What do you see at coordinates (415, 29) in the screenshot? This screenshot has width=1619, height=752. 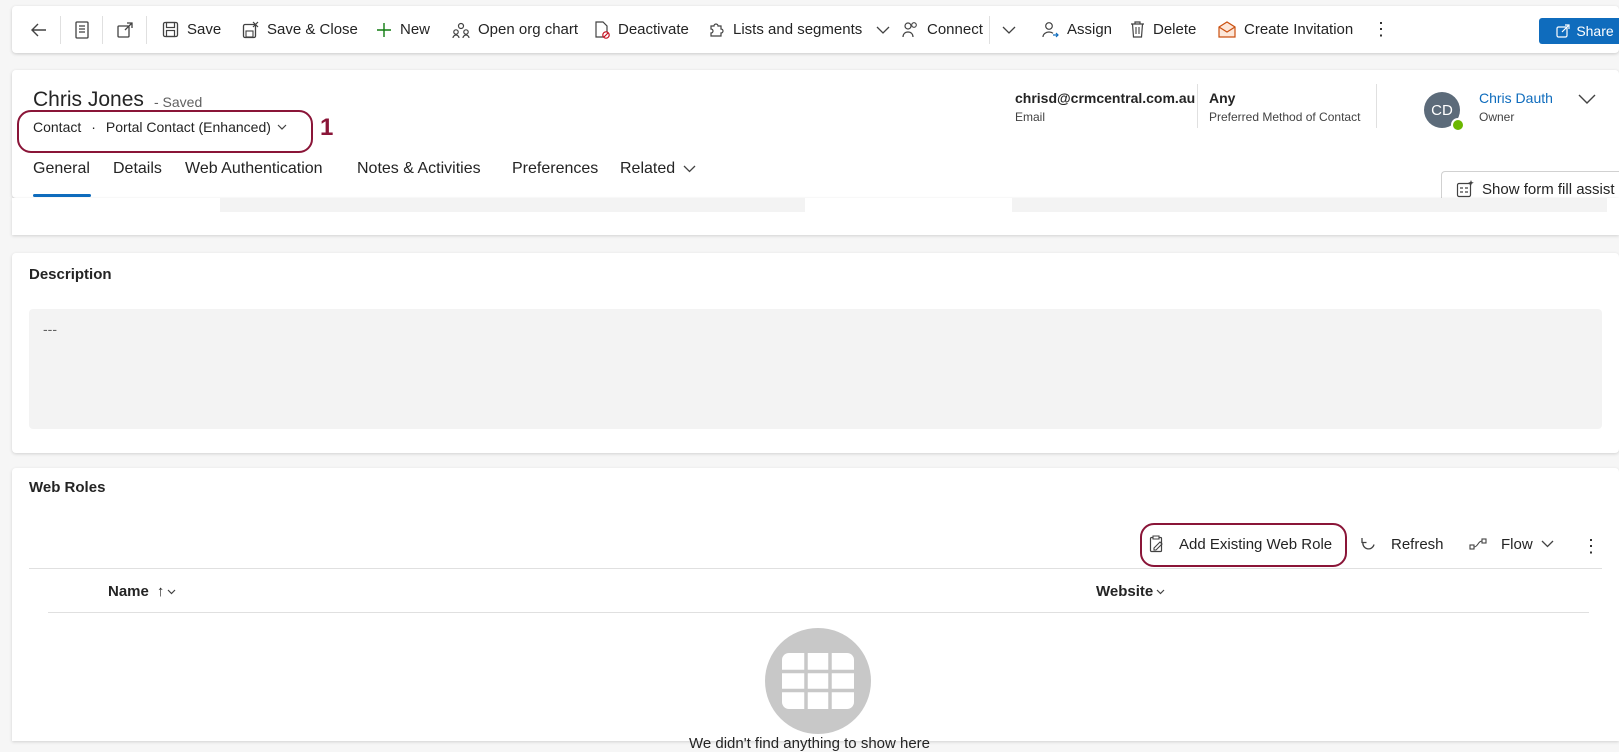 I see `new-label: New` at bounding box center [415, 29].